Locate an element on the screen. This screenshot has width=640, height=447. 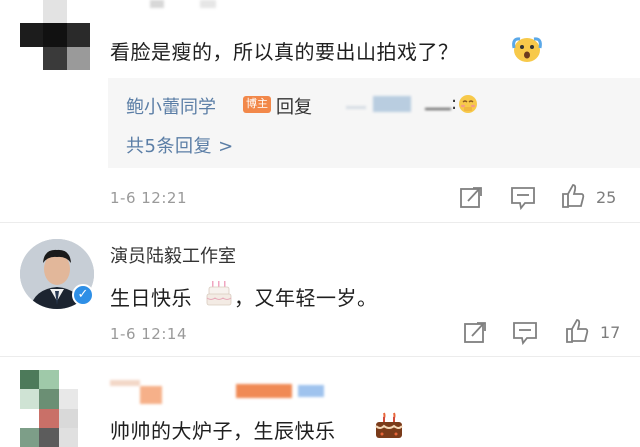
view-replies-link: 共5条回复 > is located at coordinates (180, 145).